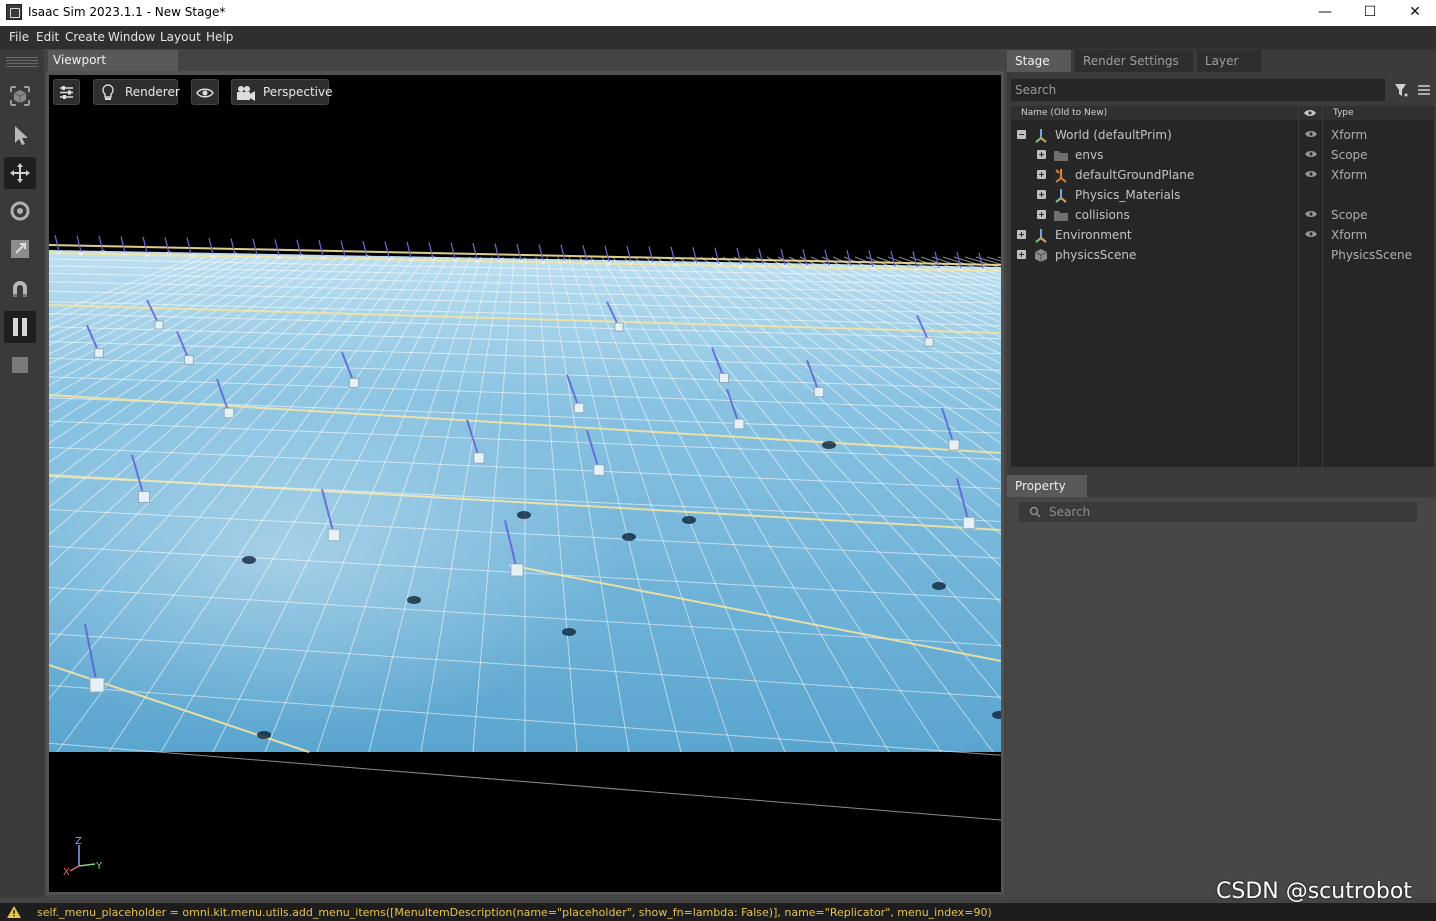 This screenshot has height=921, width=1436. I want to click on tree-row: envs Scope, so click(1222, 155).